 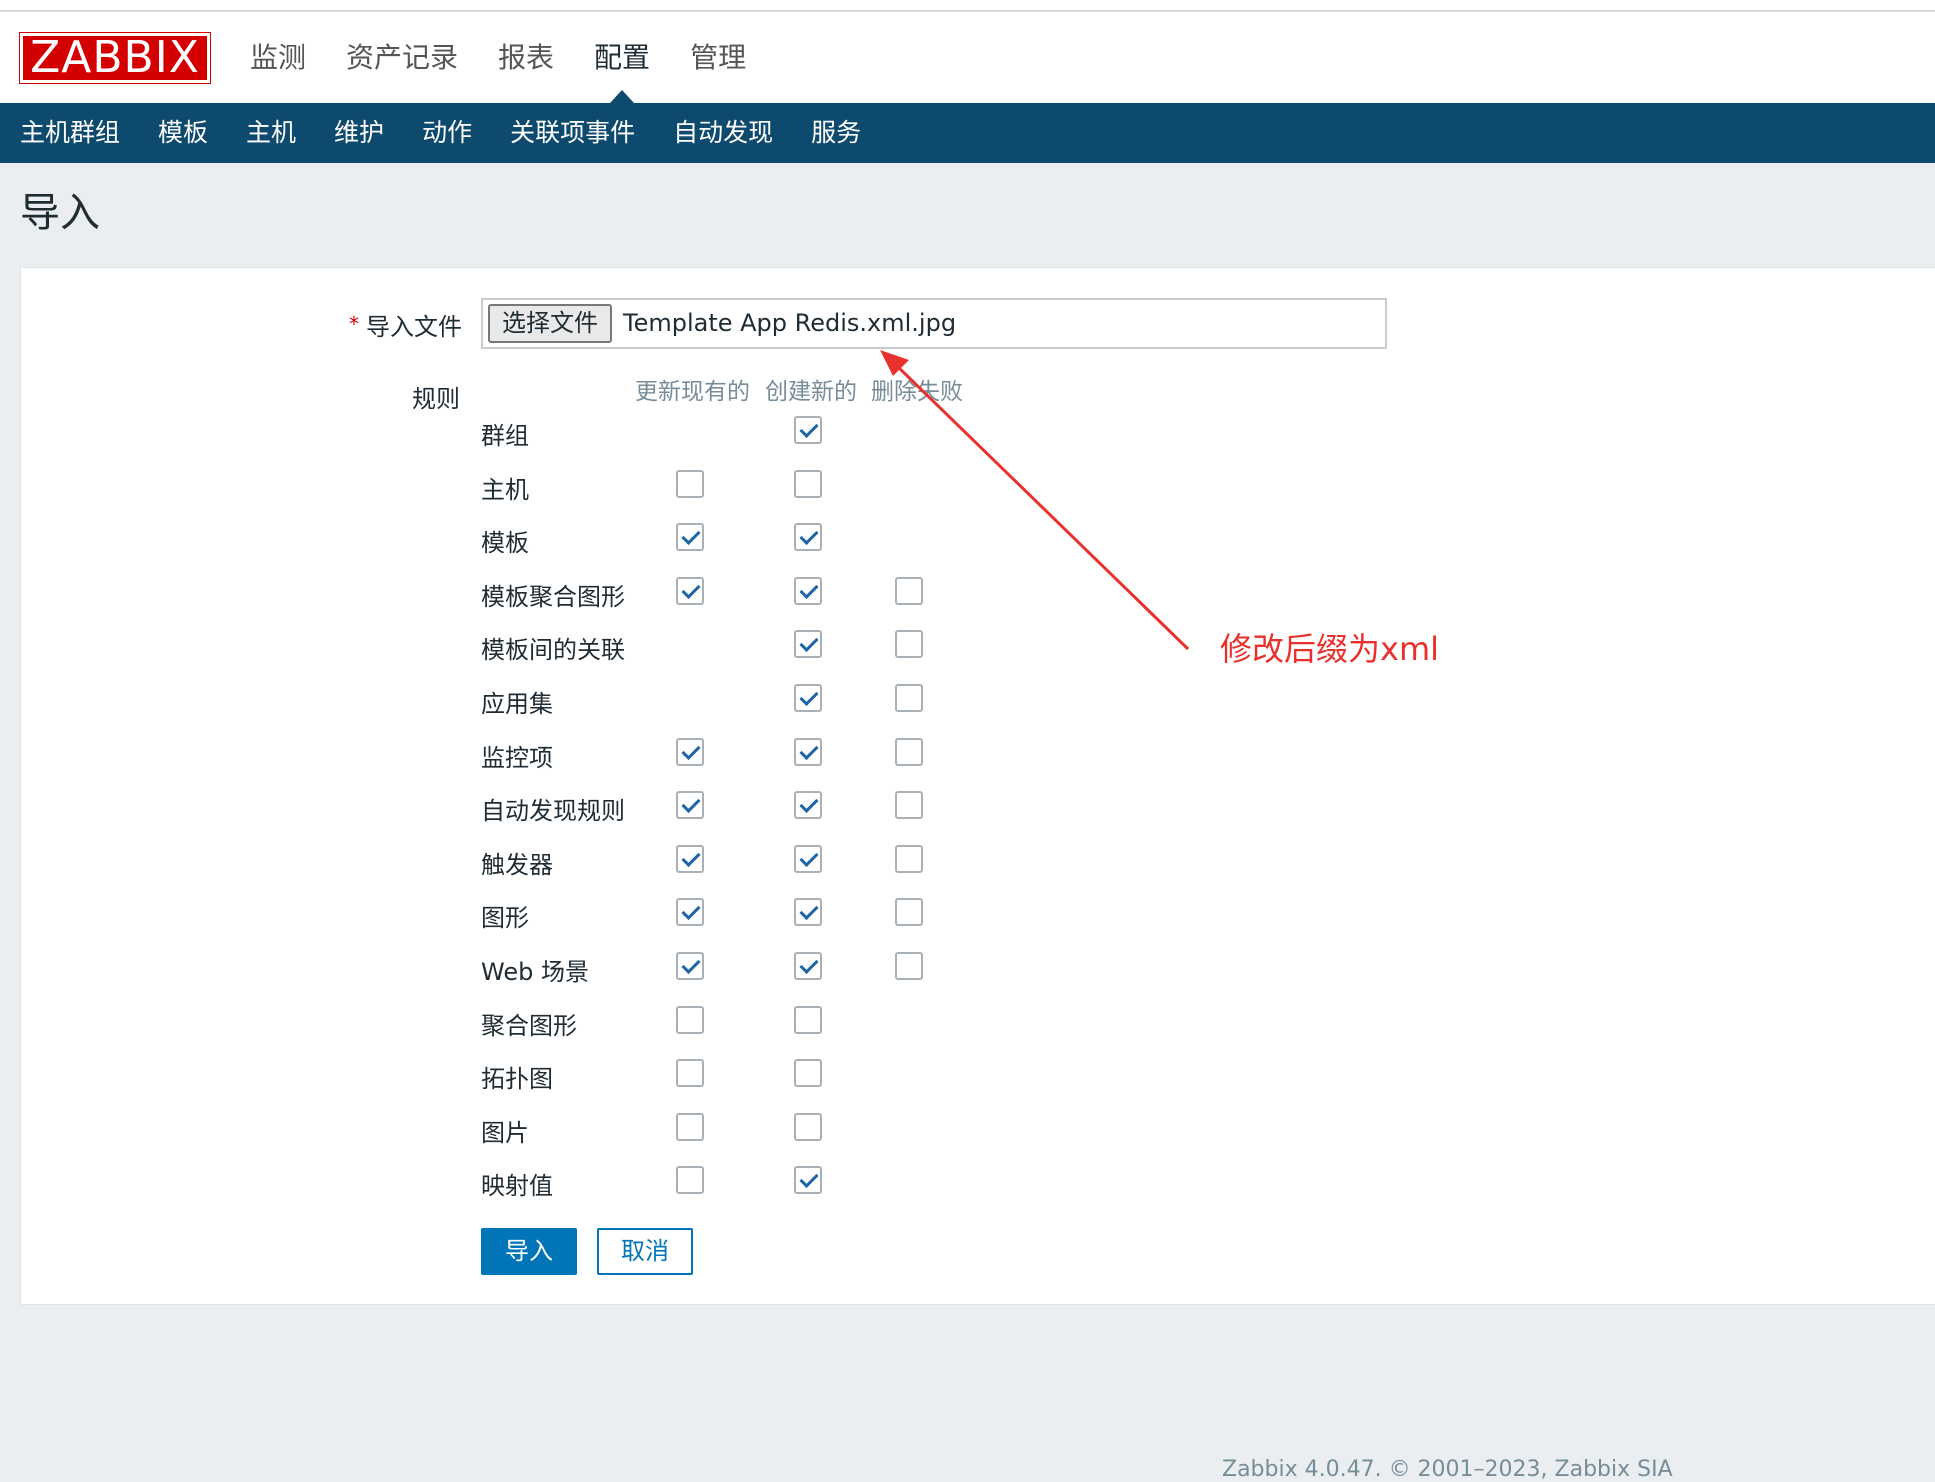 What do you see at coordinates (718, 57) in the screenshot?
I see `main-nav-administration: 管理` at bounding box center [718, 57].